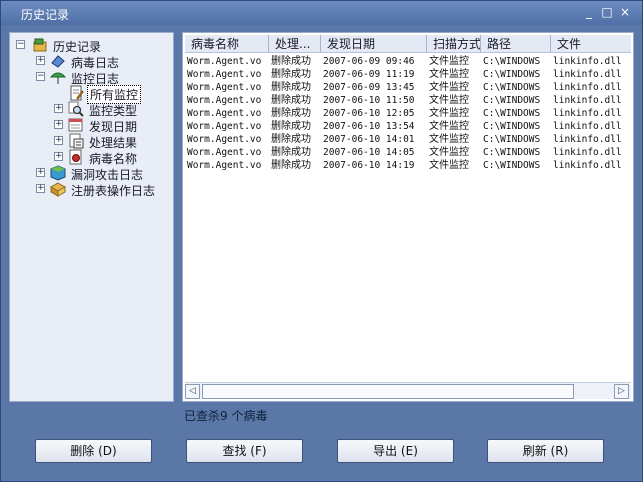  What do you see at coordinates (226, 416) in the screenshot?
I see `status-text: 已查杀9 个病毒` at bounding box center [226, 416].